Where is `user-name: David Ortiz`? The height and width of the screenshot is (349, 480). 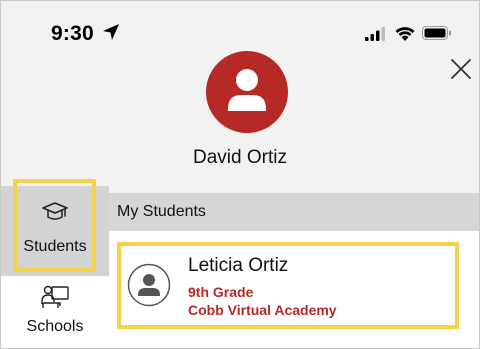
user-name: David Ortiz is located at coordinates (240, 157).